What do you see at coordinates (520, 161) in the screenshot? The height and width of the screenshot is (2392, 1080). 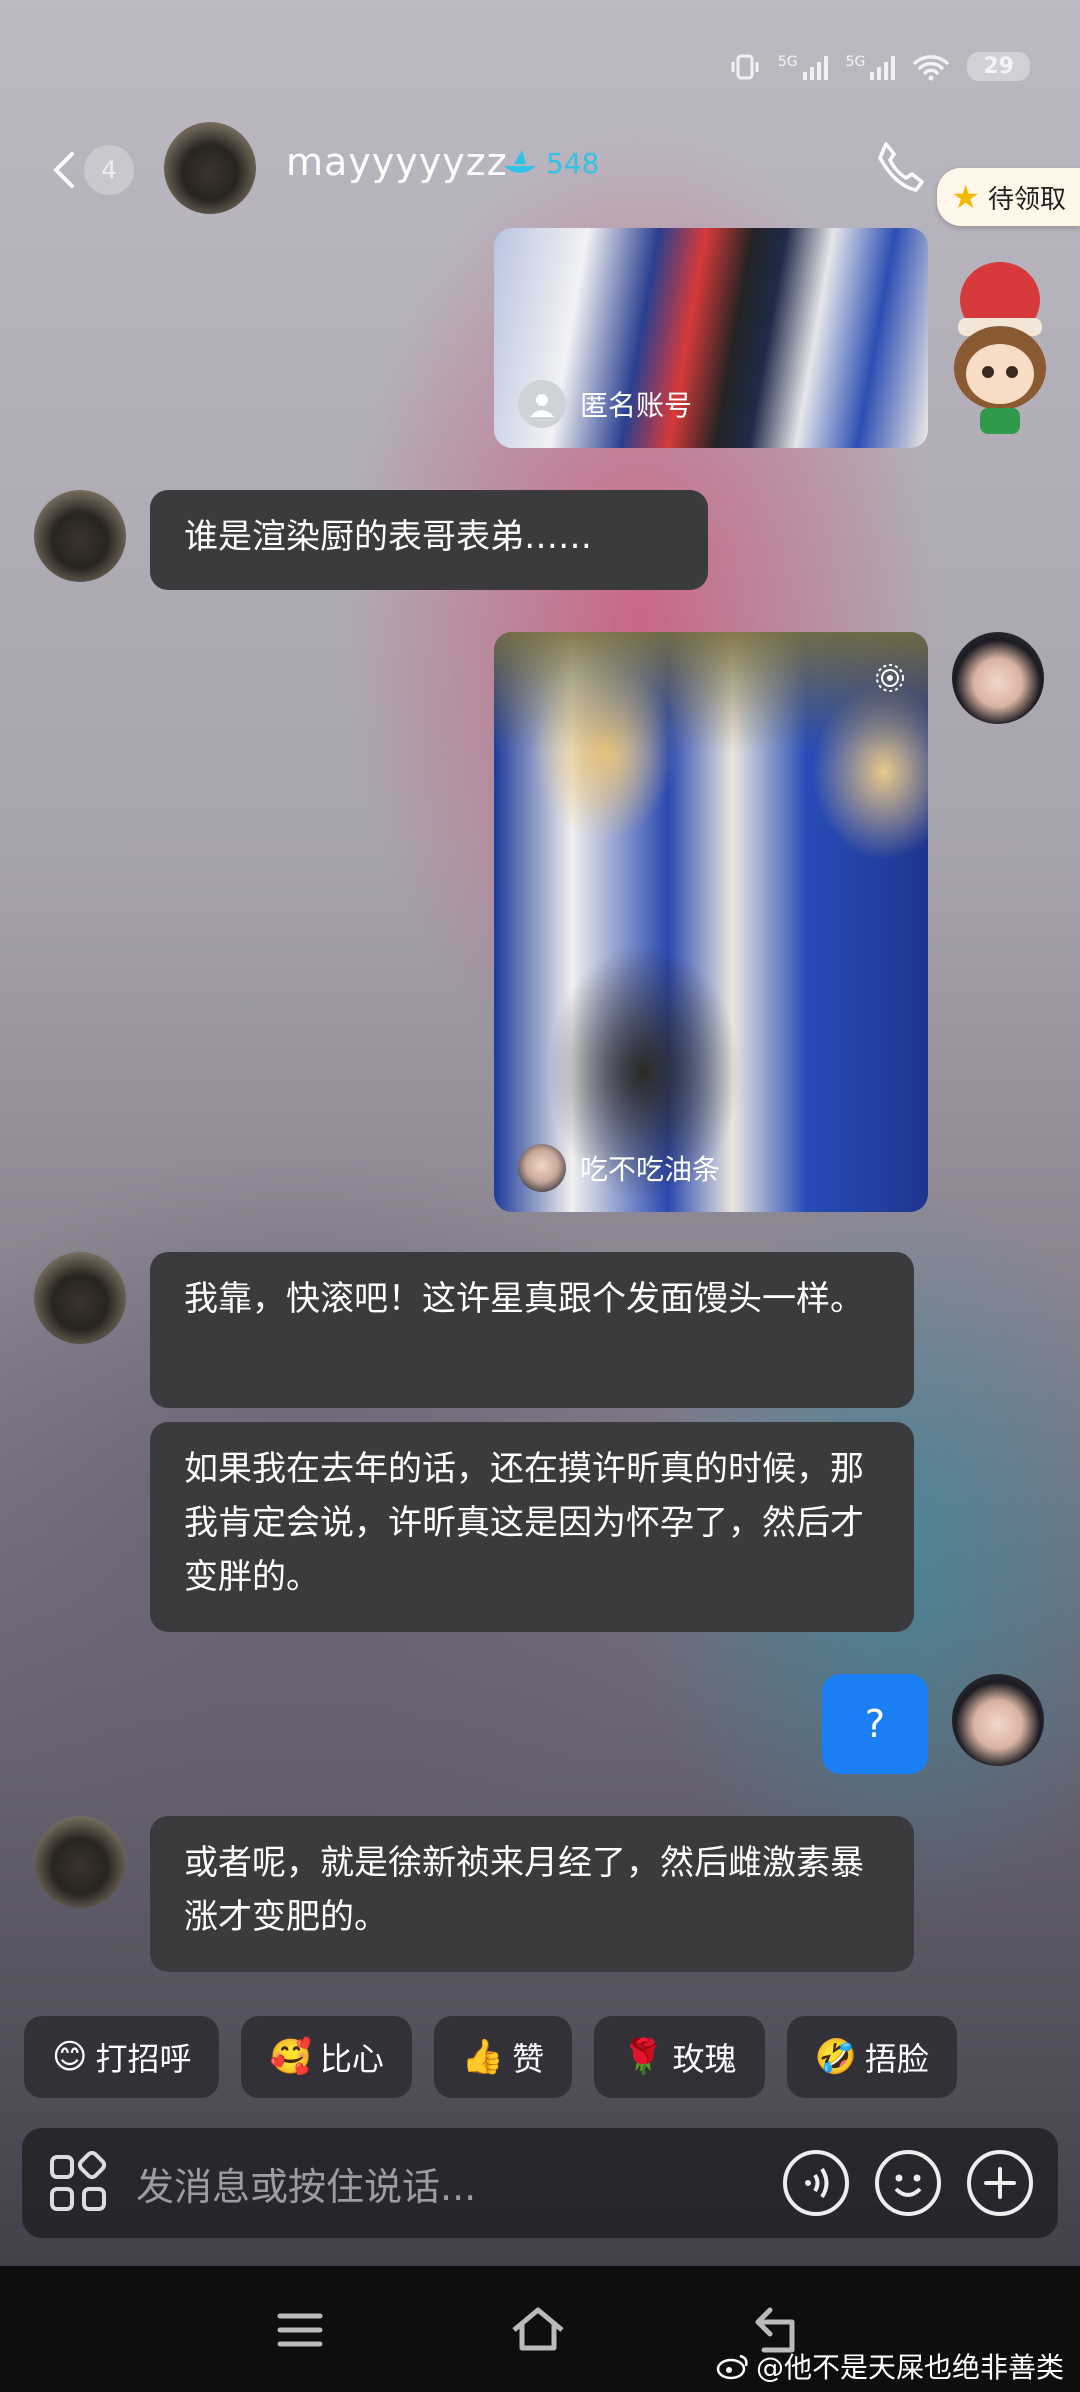 I see `streak-boat-icon` at bounding box center [520, 161].